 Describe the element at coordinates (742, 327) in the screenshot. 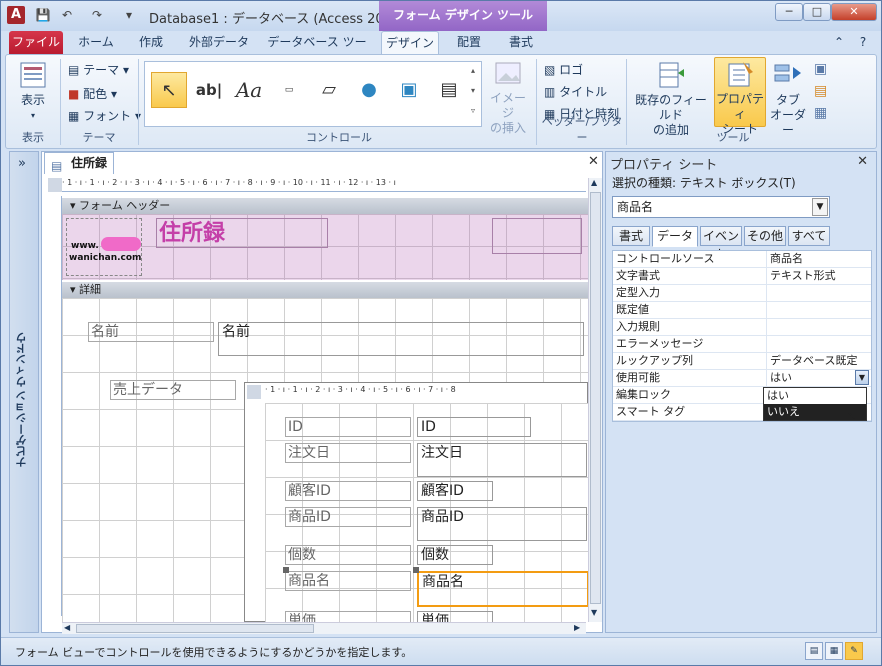

I see `property-row: 入力規則` at that location.